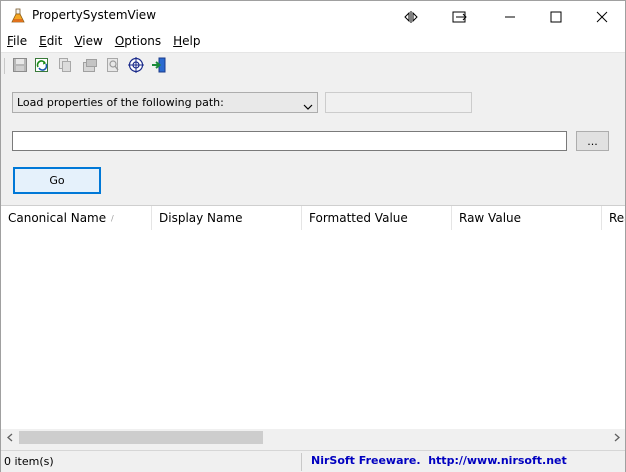  Describe the element at coordinates (112, 218) in the screenshot. I see `sort-indicator-icon: /` at that location.